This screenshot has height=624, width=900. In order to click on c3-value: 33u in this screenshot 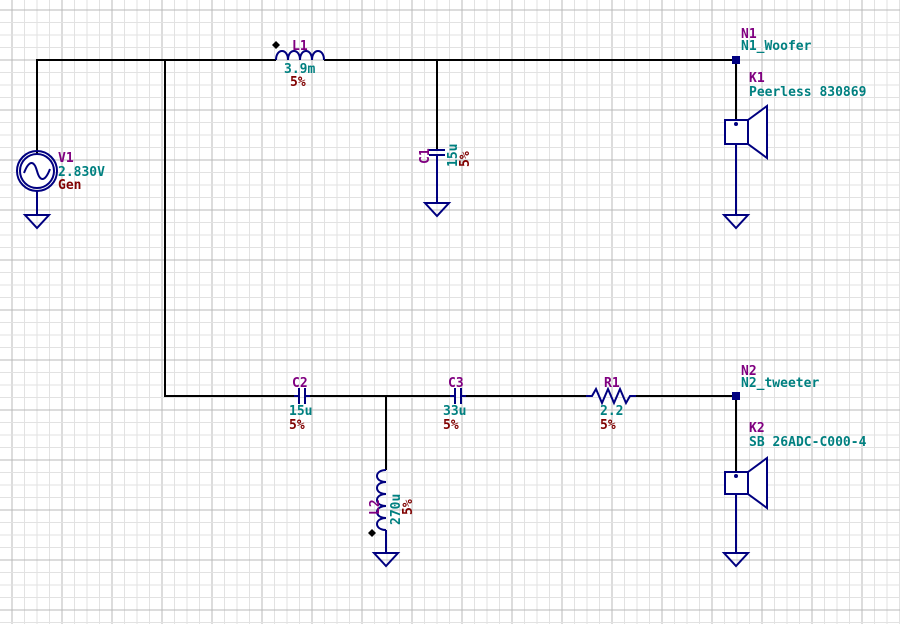, I will do `click(454, 411)`.